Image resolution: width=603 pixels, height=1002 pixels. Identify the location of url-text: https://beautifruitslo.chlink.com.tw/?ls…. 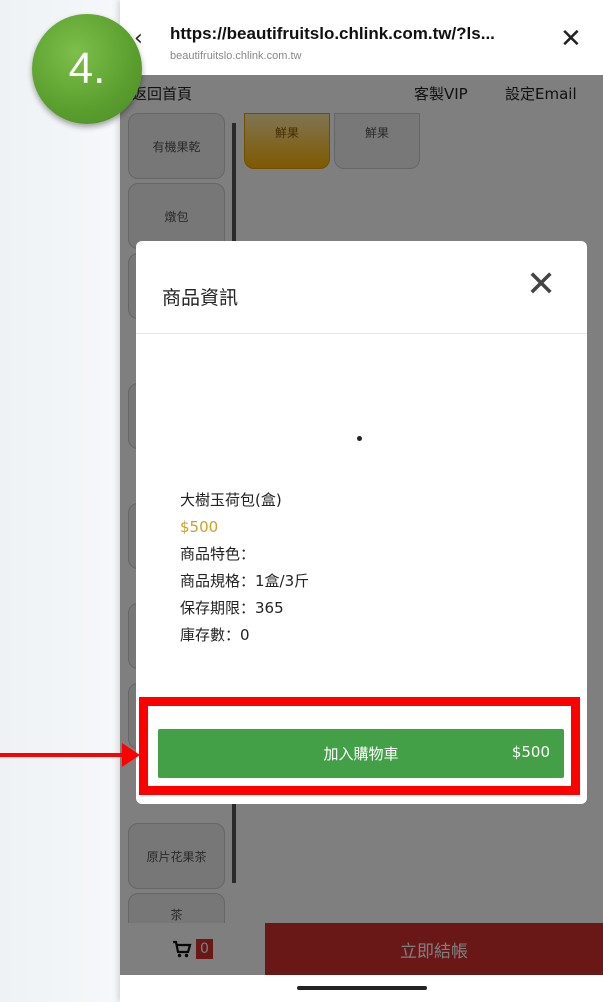
(350, 34).